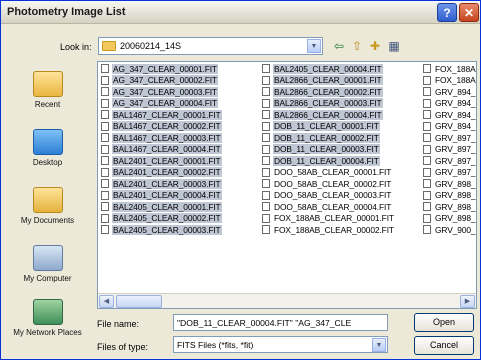  I want to click on file-item: GRV_900_C, so click(449, 230).